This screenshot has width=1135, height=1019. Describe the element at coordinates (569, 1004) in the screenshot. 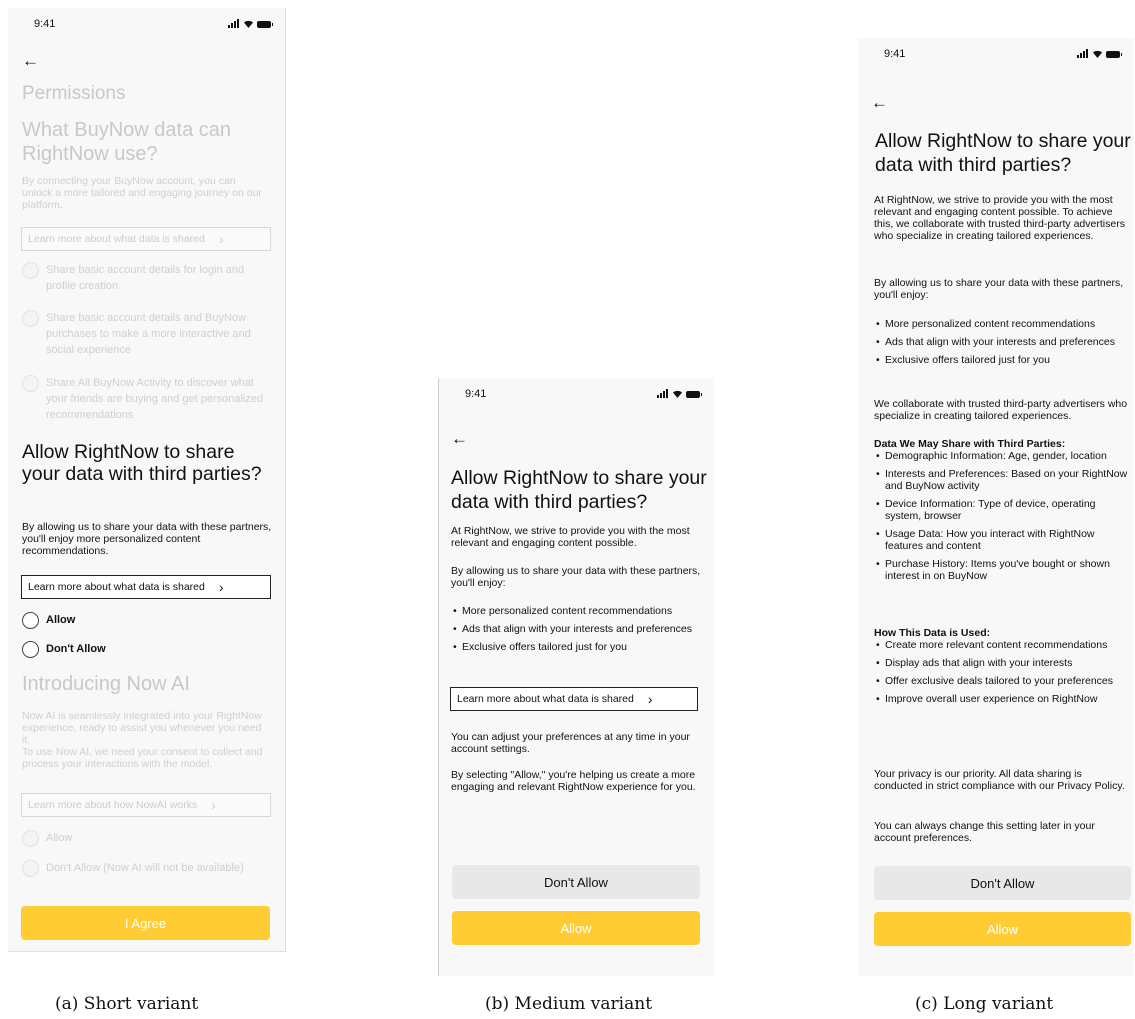

I see `caption-medium-variant: (b) Medium variant` at that location.